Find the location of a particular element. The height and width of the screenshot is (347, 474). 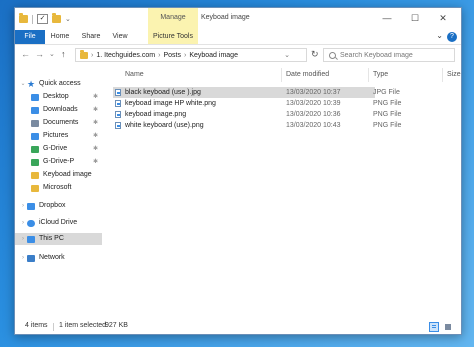

sidebar-item-label: G-Drive is located at coordinates (55, 148).